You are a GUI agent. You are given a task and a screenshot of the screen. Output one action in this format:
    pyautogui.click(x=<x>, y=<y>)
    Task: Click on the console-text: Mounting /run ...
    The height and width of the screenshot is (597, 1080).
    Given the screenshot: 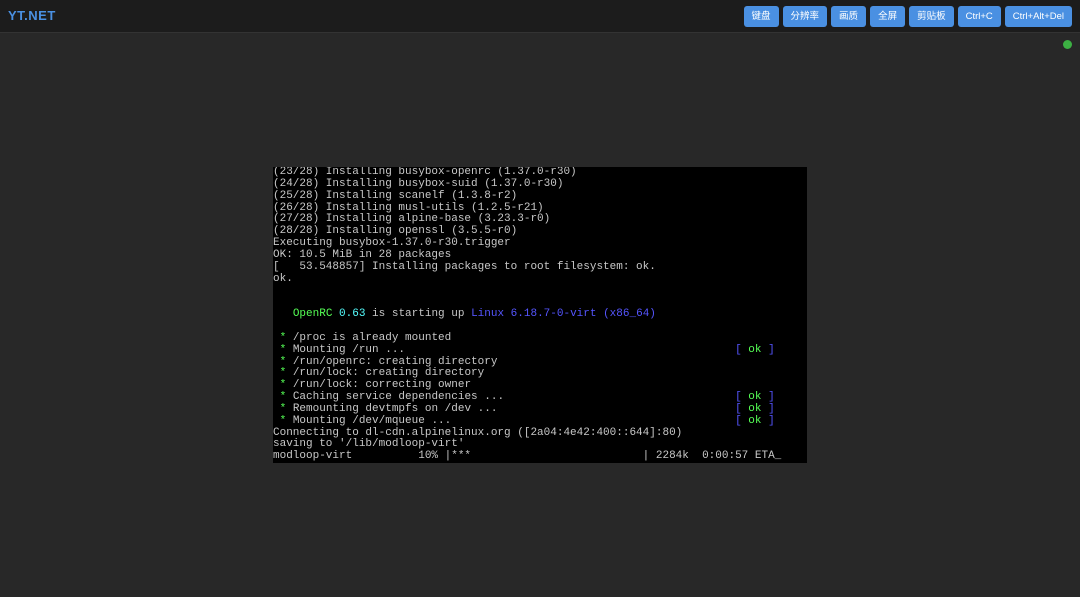 What is the action you would take?
    pyautogui.click(x=511, y=349)
    